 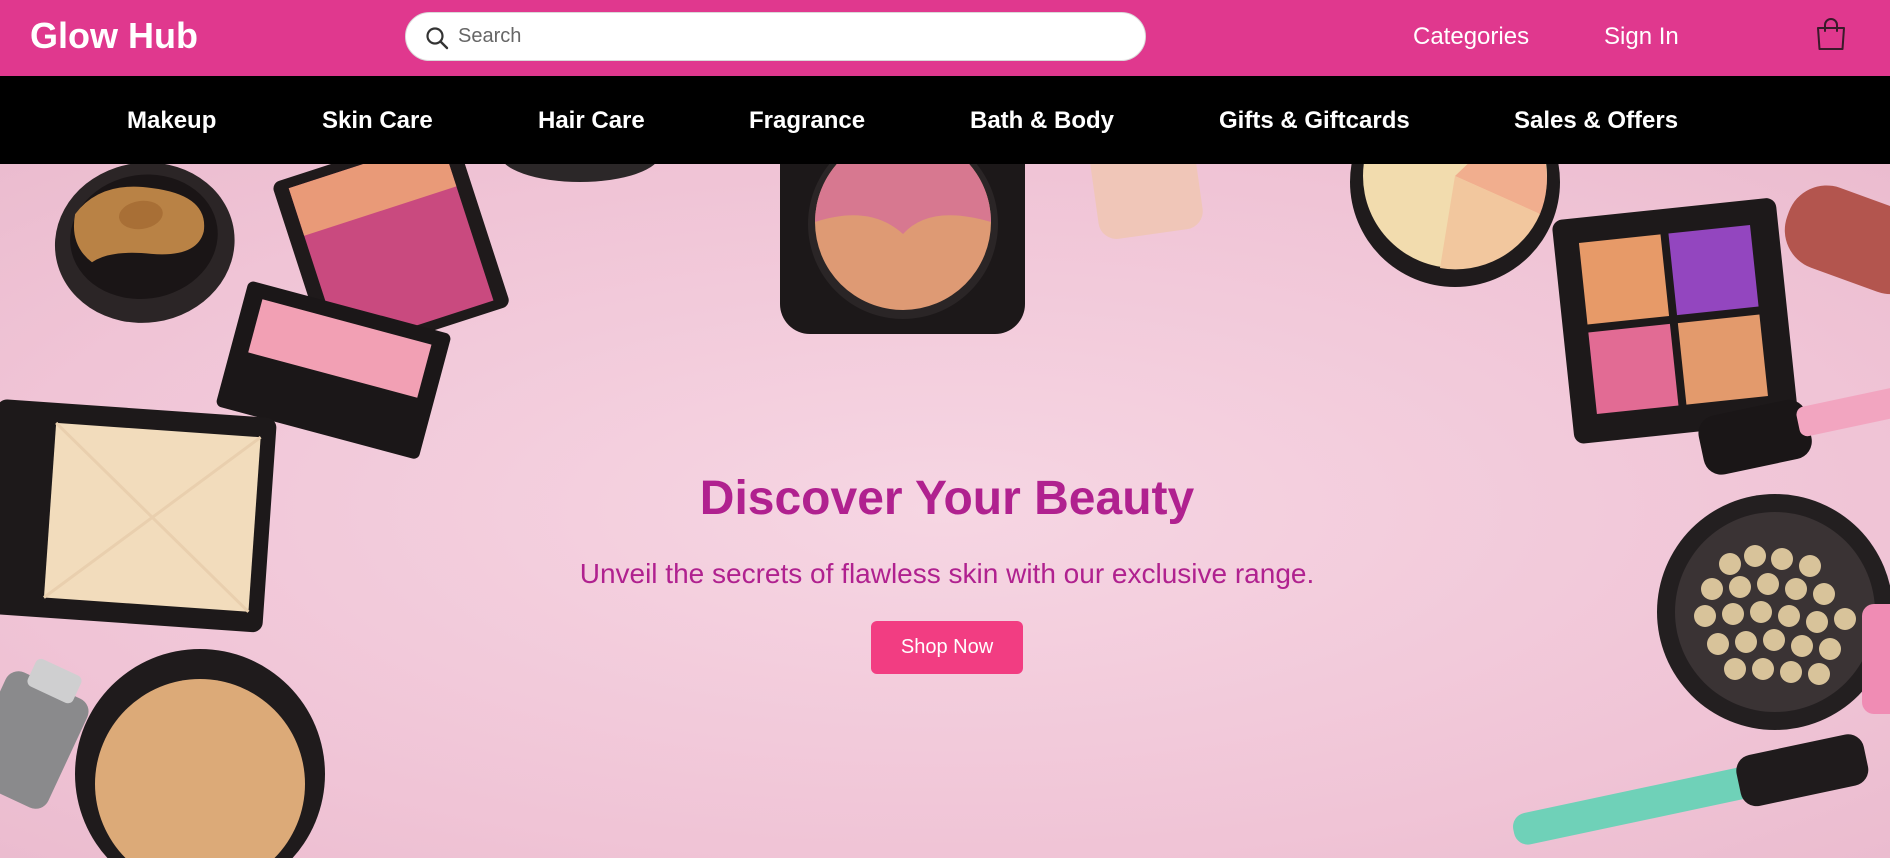 What do you see at coordinates (947, 647) in the screenshot?
I see `shop-now-button: Shop Now` at bounding box center [947, 647].